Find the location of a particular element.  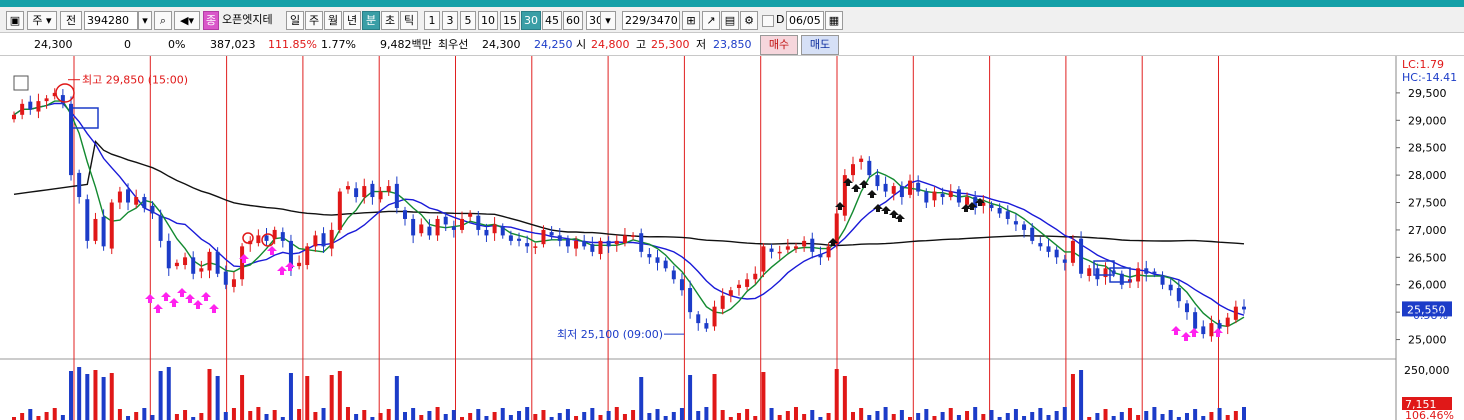

tab-second: 초 is located at coordinates (390, 20).